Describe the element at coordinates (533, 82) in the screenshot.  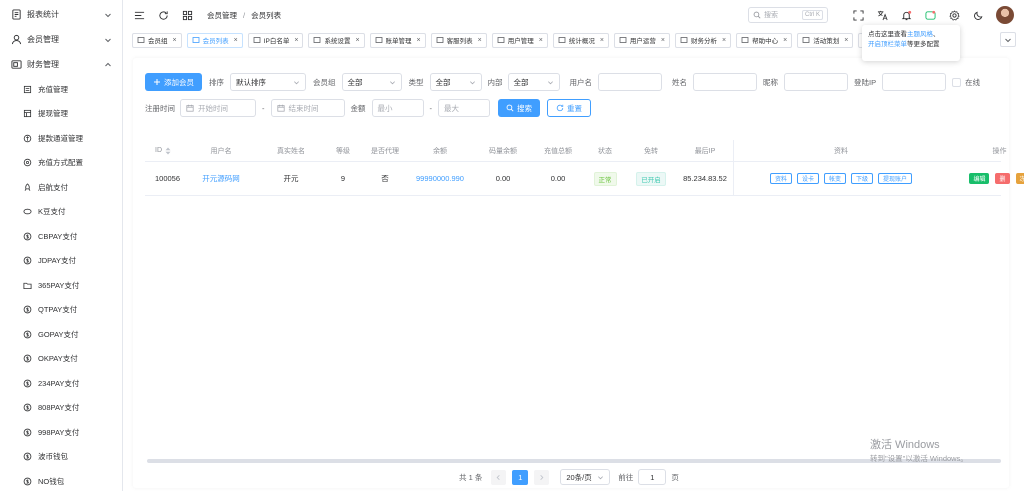
I see `internal-select: 全部` at that location.